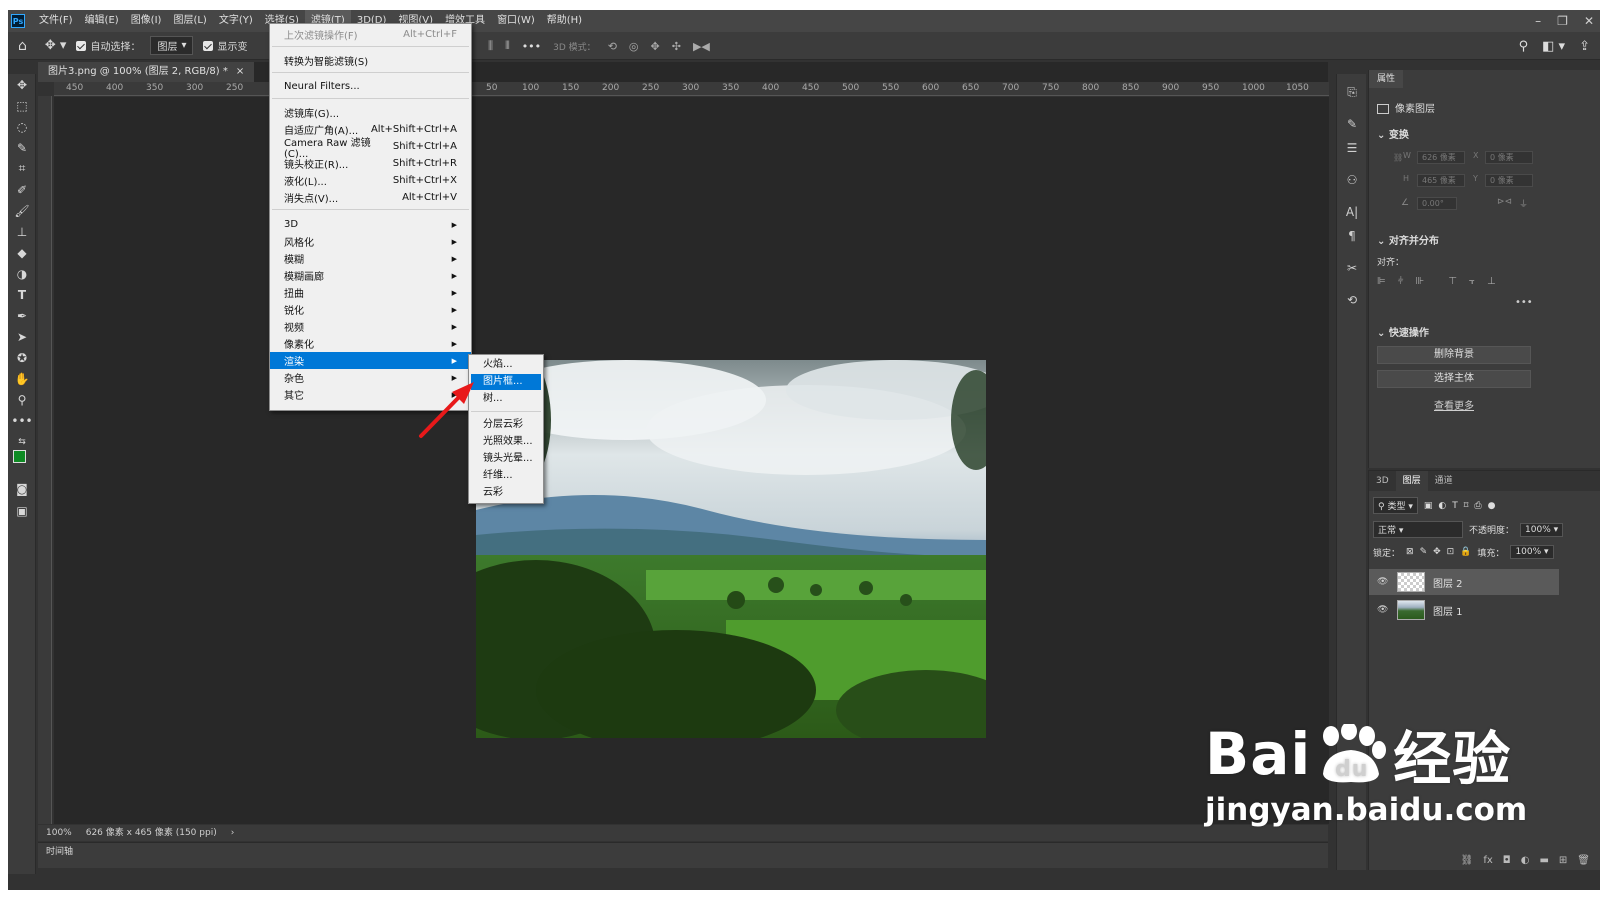 The width and height of the screenshot is (1600, 900). Describe the element at coordinates (531, 46) in the screenshot. I see `more-options-icon: •••` at that location.